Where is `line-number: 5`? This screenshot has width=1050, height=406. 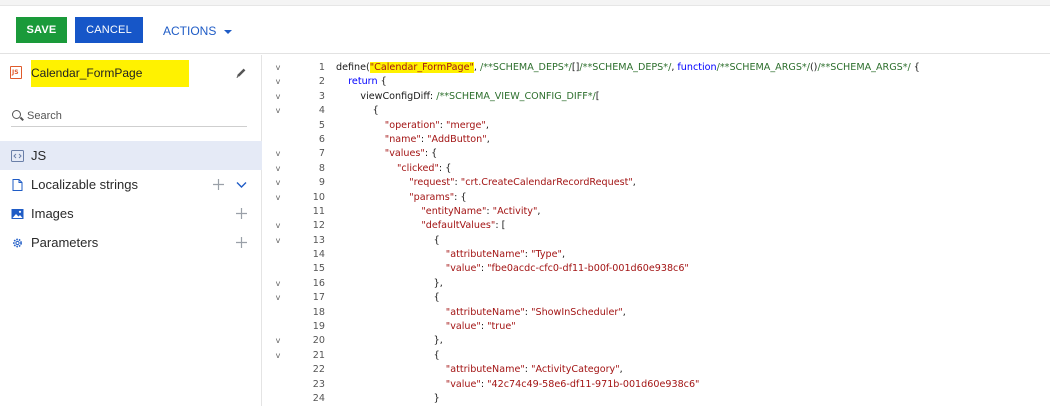 line-number: 5 is located at coordinates (321, 125).